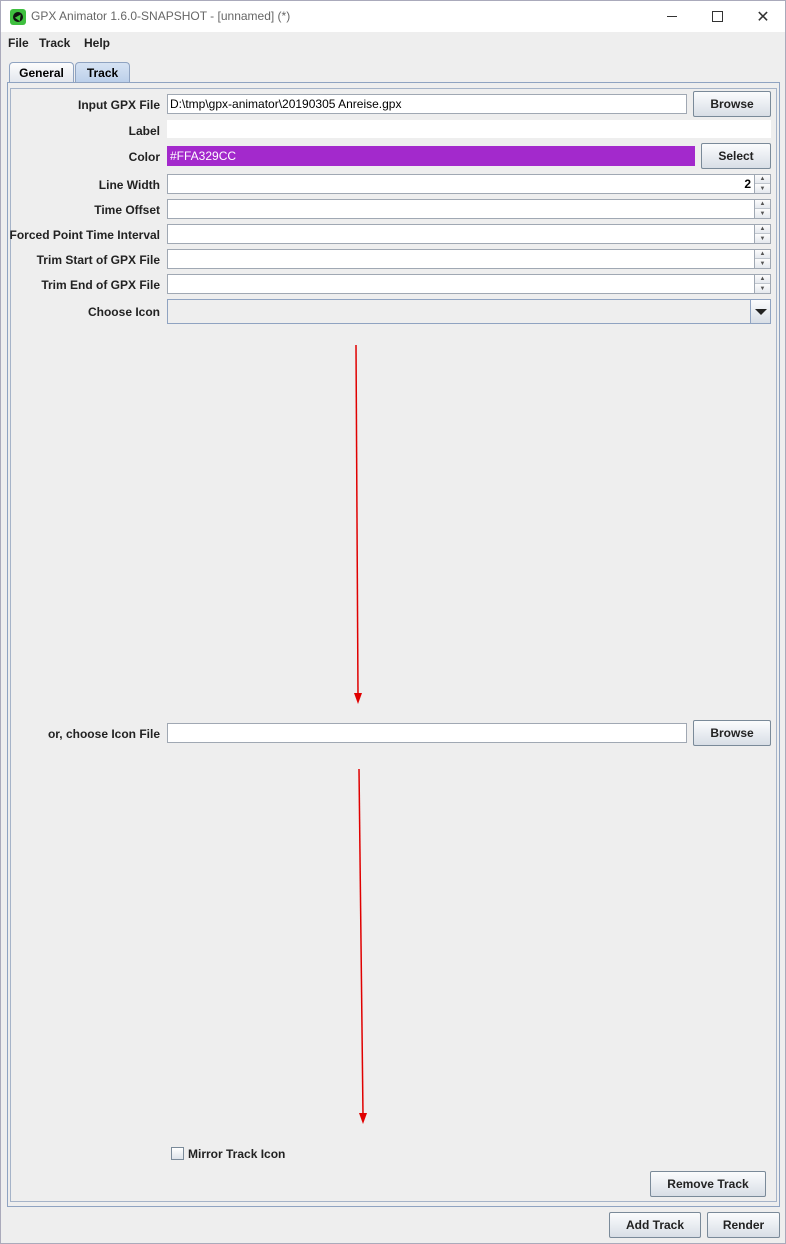 The image size is (786, 1244). What do you see at coordinates (732, 733) in the screenshot?
I see `browse-icon-button: Browse` at bounding box center [732, 733].